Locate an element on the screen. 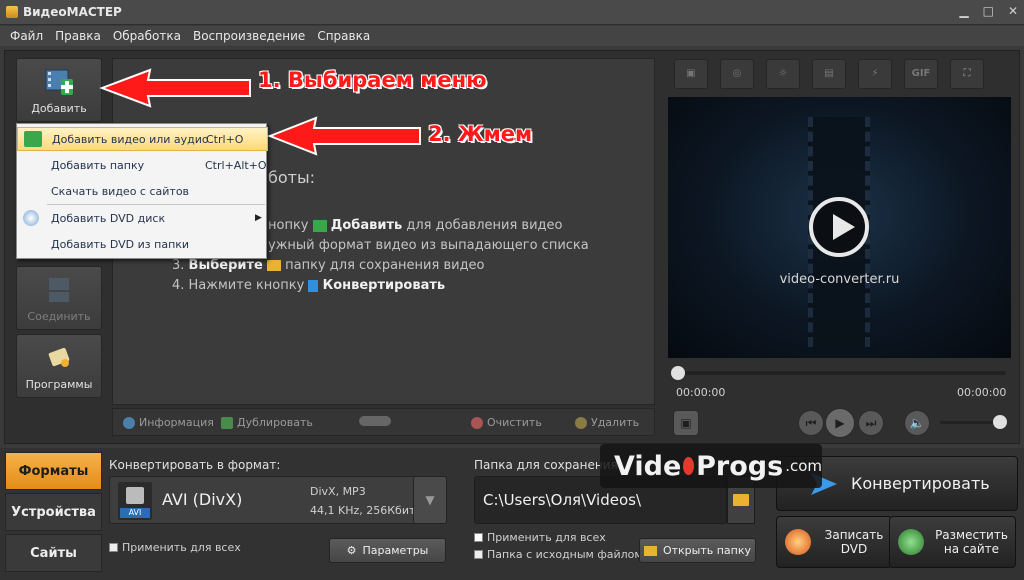 This screenshot has width=1024, height=580. annotation-arrows is located at coordinates (260, 112).